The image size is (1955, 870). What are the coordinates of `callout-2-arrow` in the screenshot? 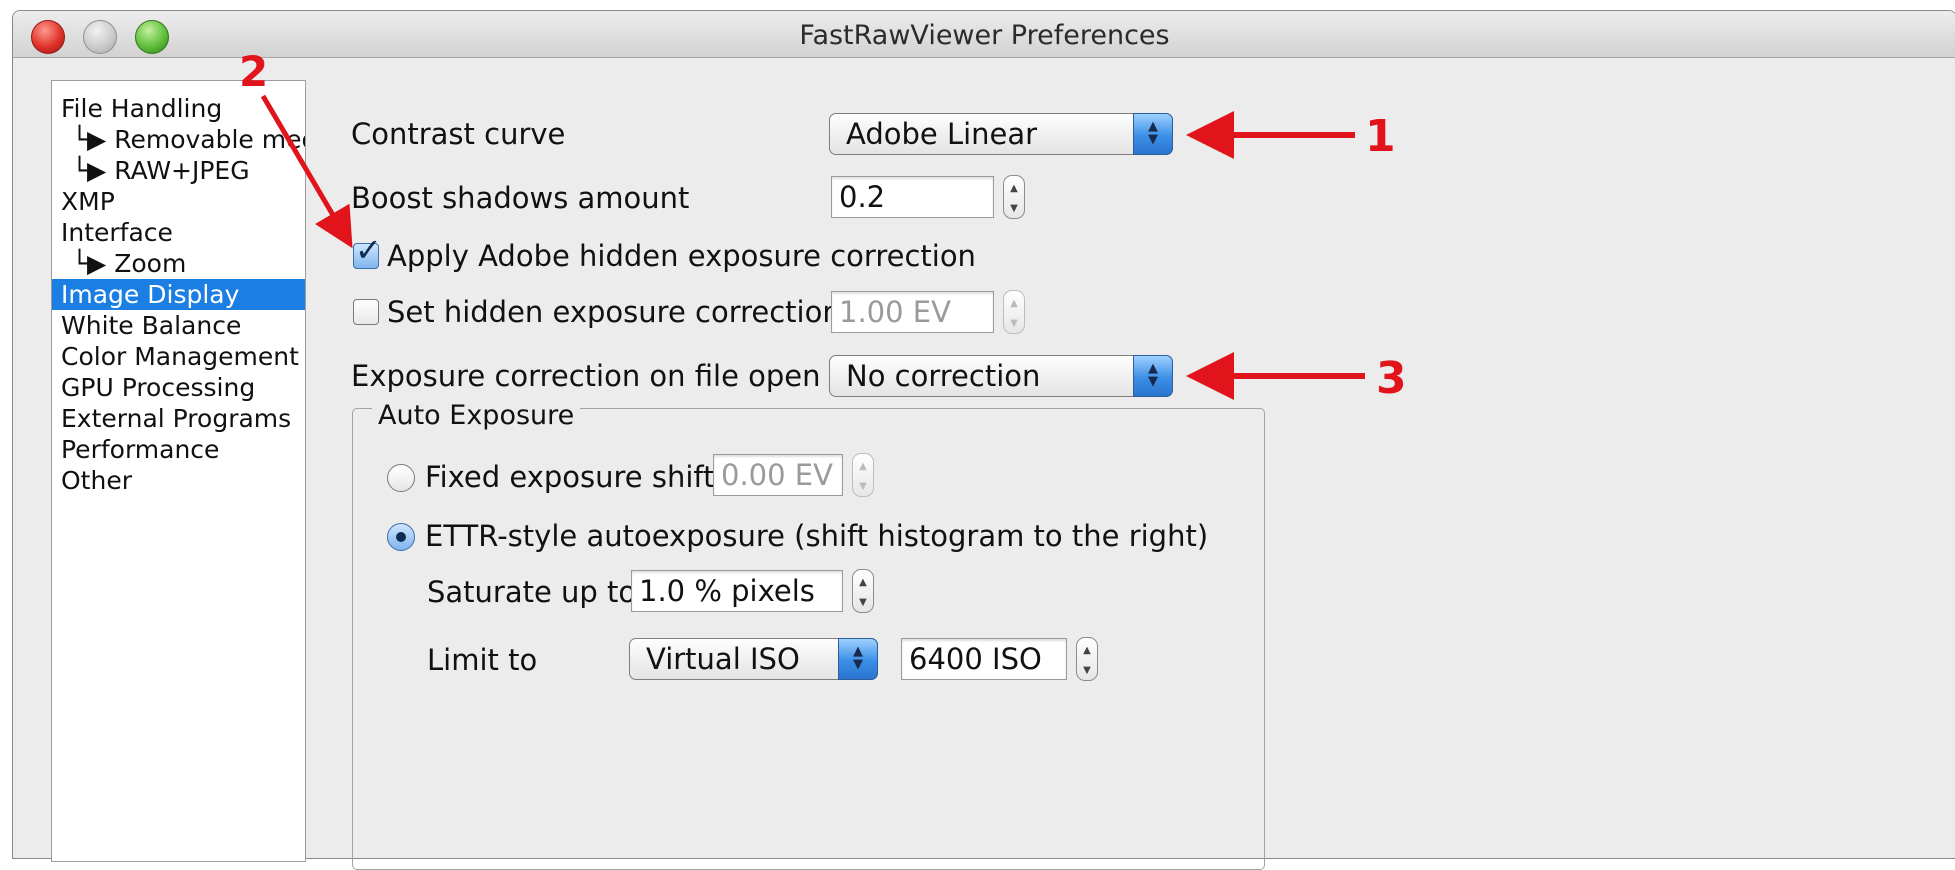 It's located at (306, 171).